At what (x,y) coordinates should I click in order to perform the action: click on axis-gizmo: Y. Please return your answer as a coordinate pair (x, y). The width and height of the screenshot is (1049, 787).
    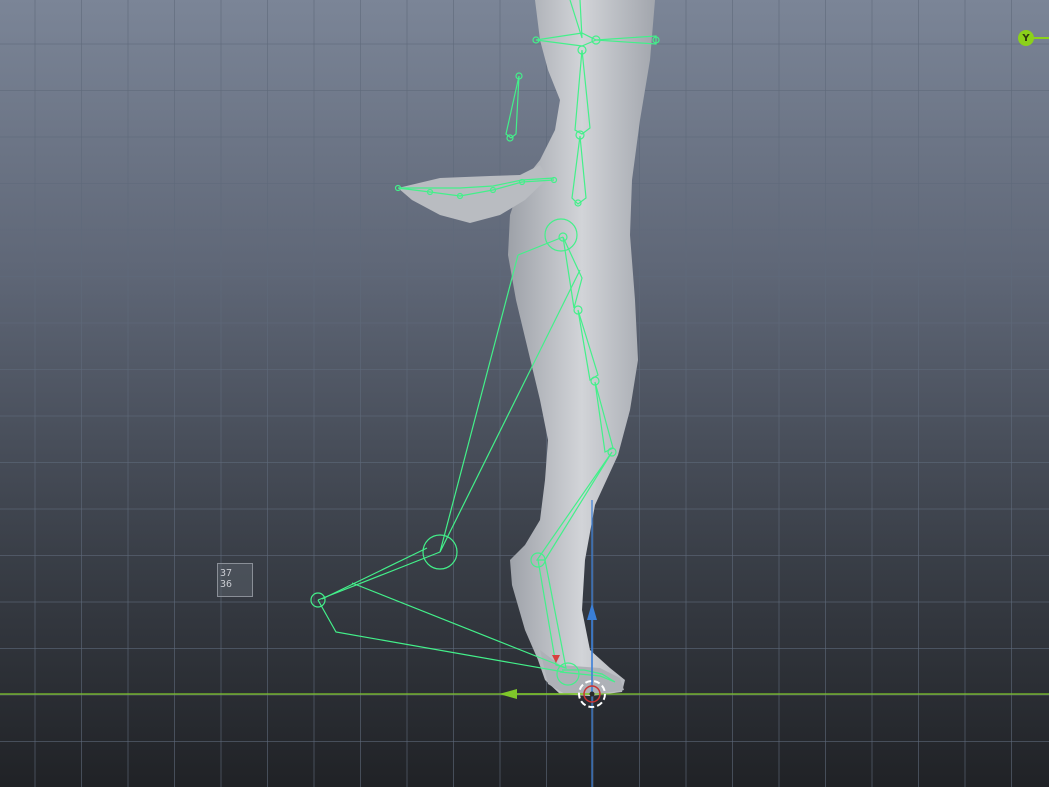
    Looking at the image, I should click on (1033, 38).